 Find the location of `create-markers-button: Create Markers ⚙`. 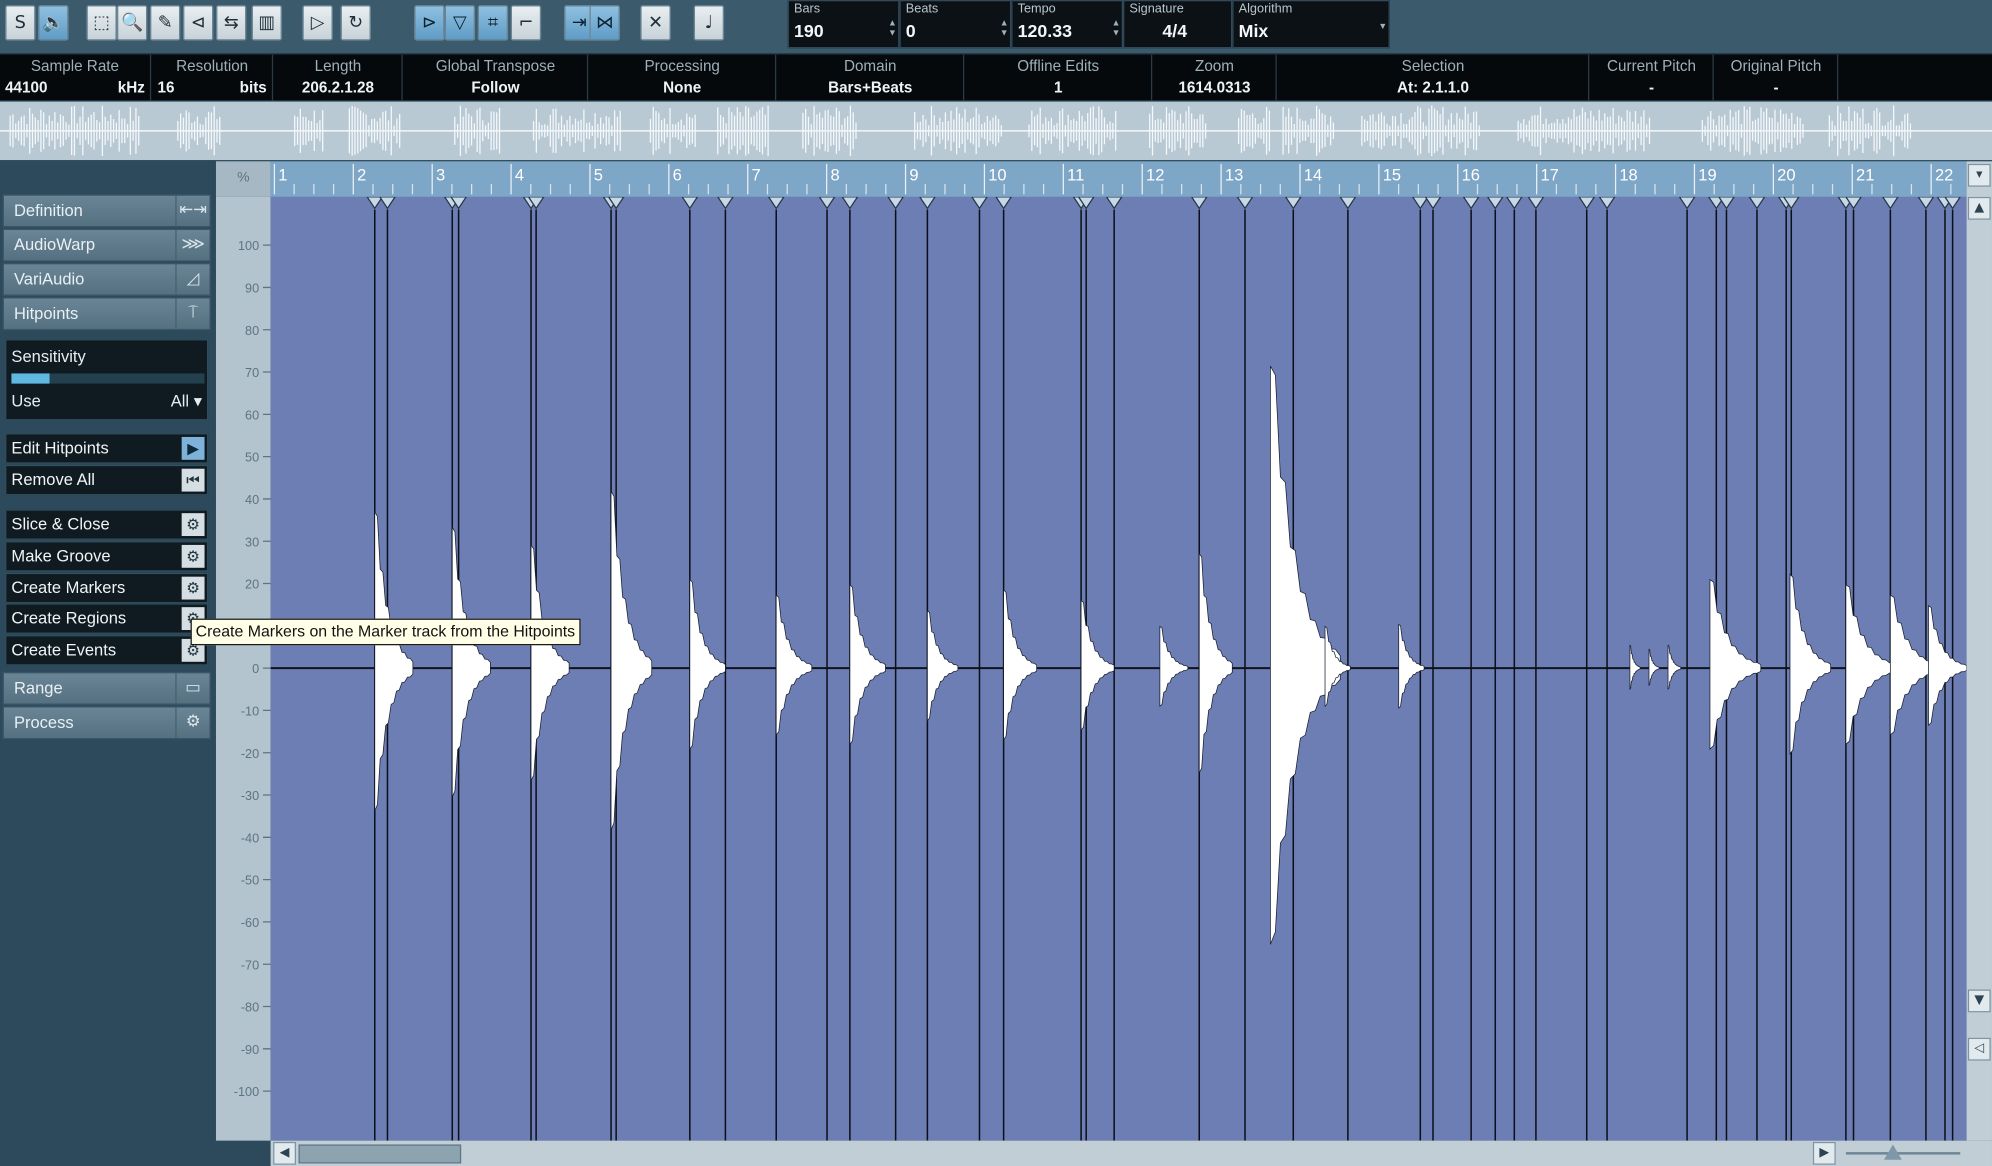

create-markers-button: Create Markers ⚙ is located at coordinates (107, 588).